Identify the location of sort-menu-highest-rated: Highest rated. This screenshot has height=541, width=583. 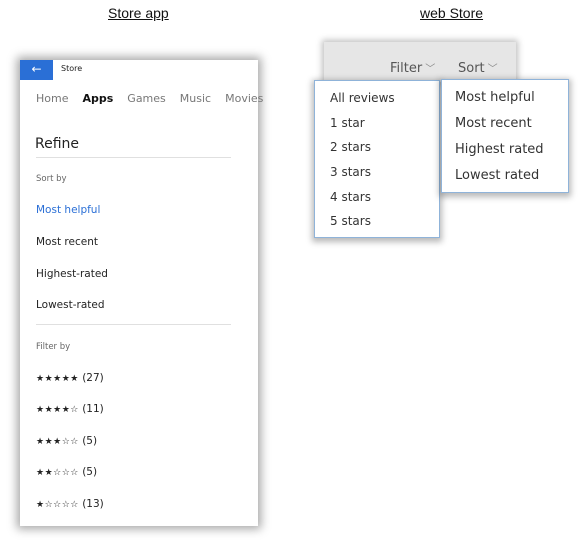
(499, 149).